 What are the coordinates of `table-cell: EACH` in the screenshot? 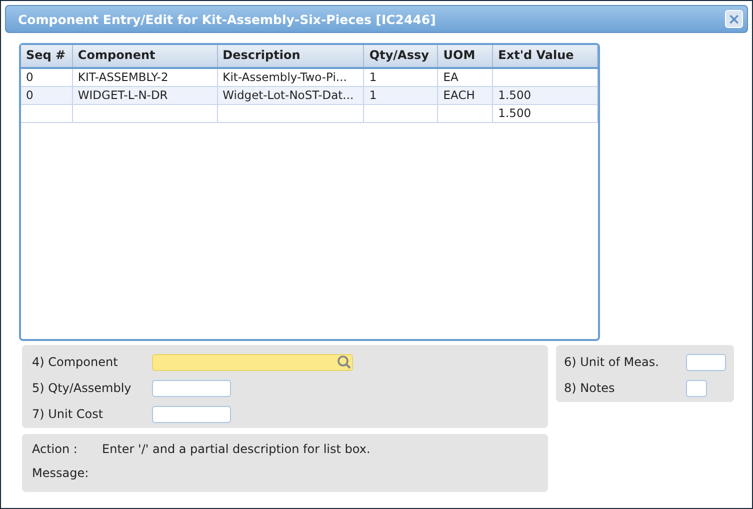 It's located at (466, 95).